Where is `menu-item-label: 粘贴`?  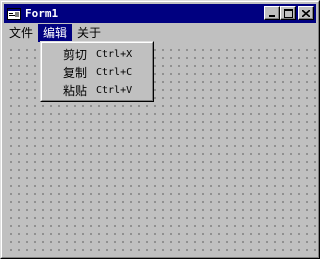 menu-item-label: 粘贴 is located at coordinates (75, 90).